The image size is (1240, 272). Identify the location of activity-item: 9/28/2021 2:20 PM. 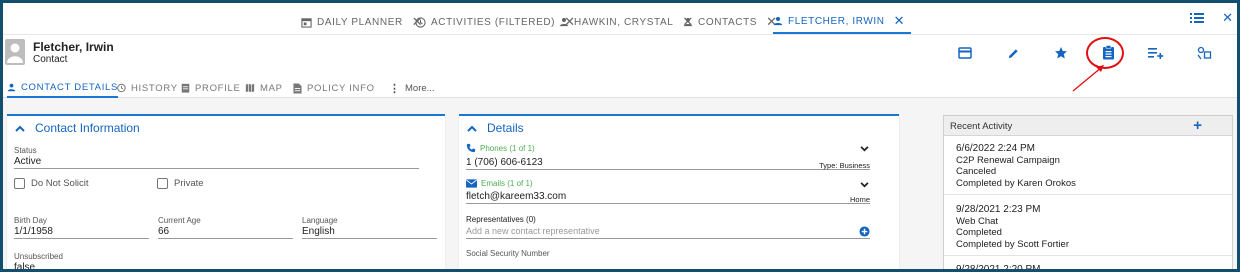
(1088, 266).